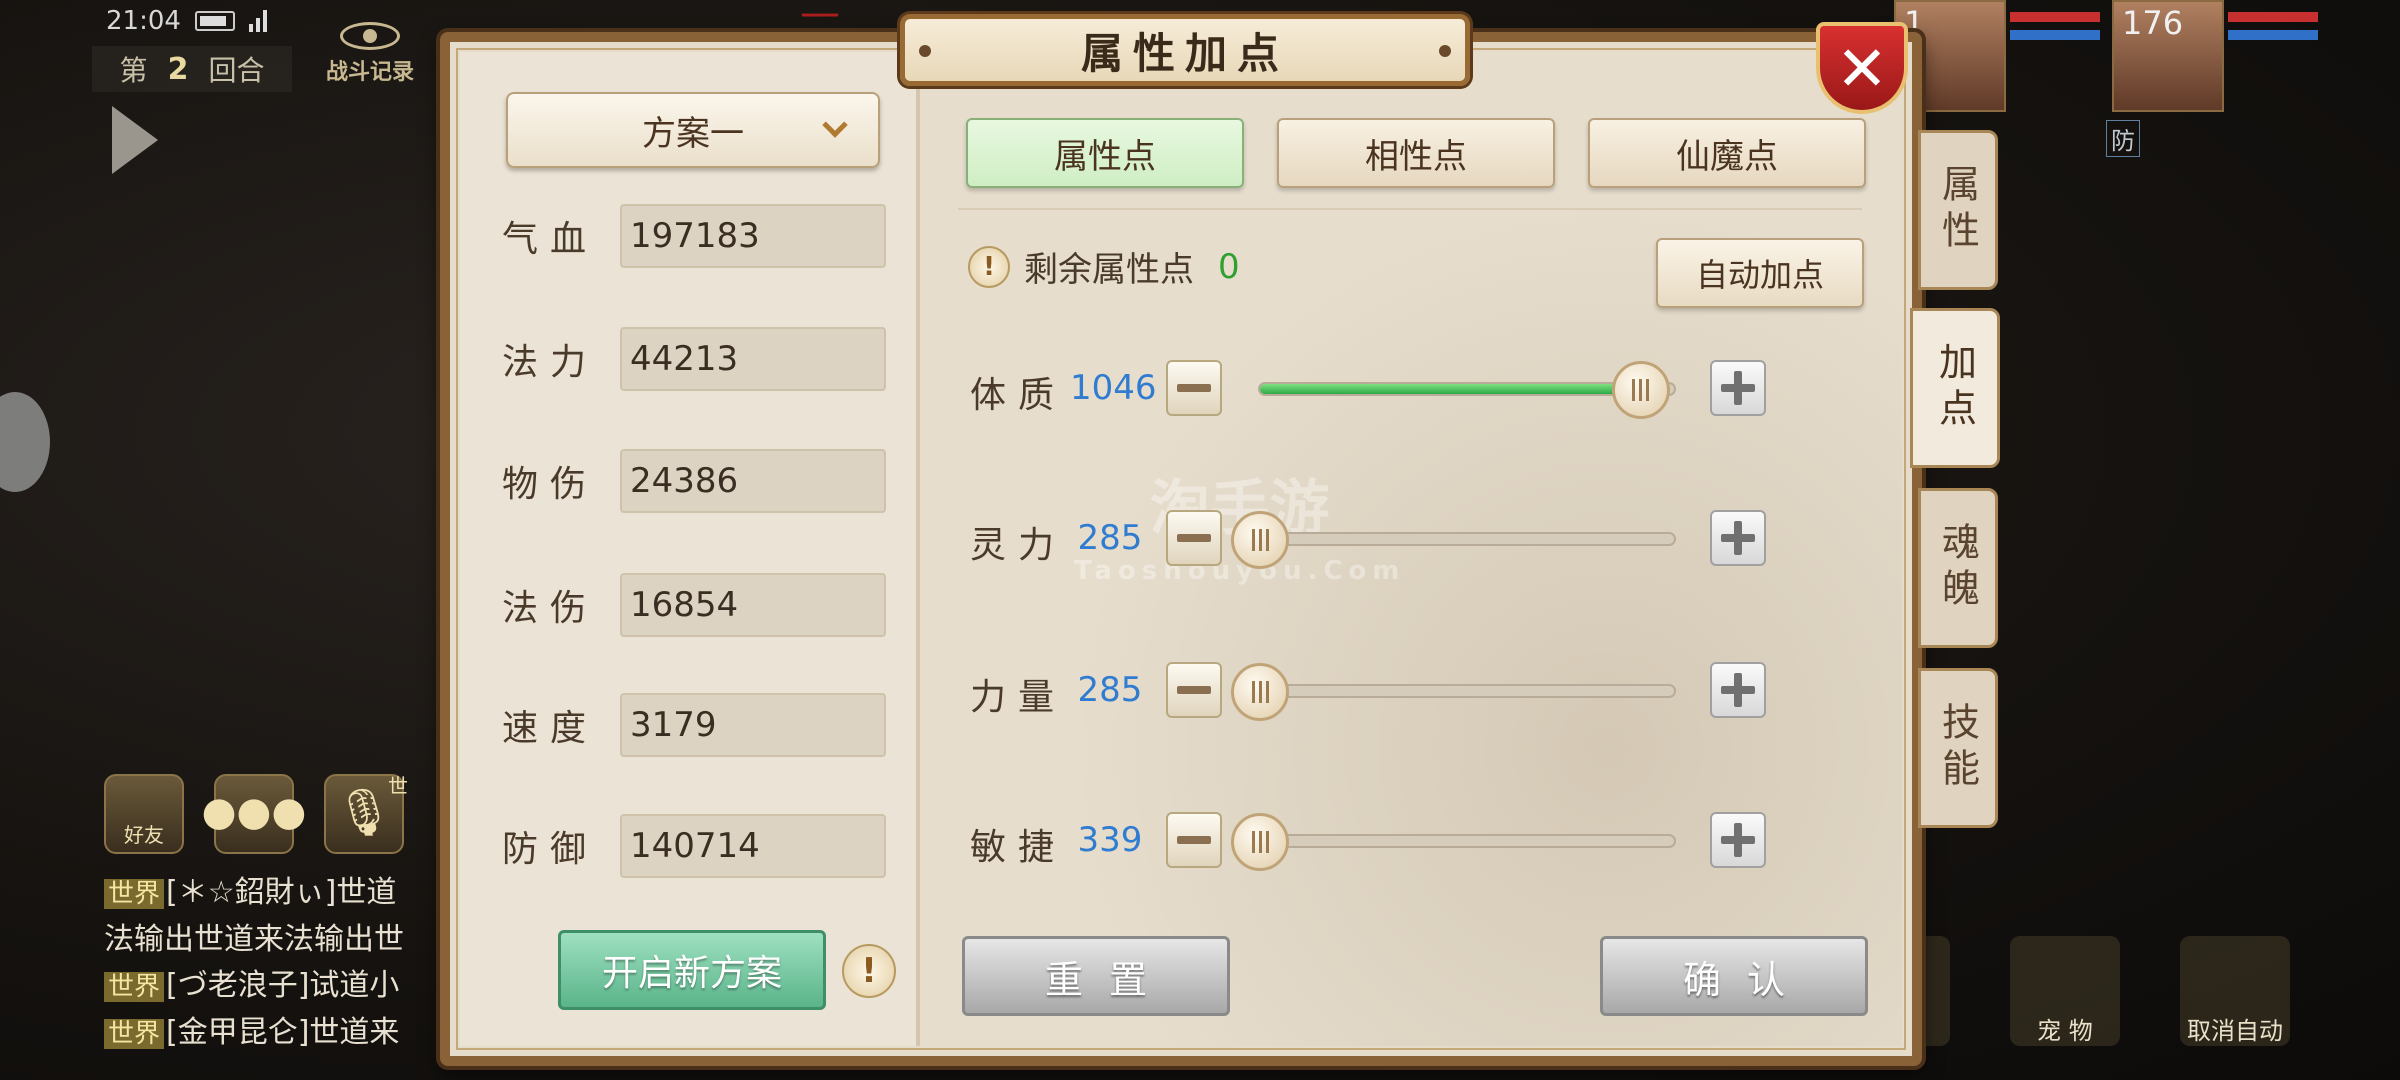 This screenshot has height=1080, width=2400. I want to click on stat-label: 法力, so click(550, 362).